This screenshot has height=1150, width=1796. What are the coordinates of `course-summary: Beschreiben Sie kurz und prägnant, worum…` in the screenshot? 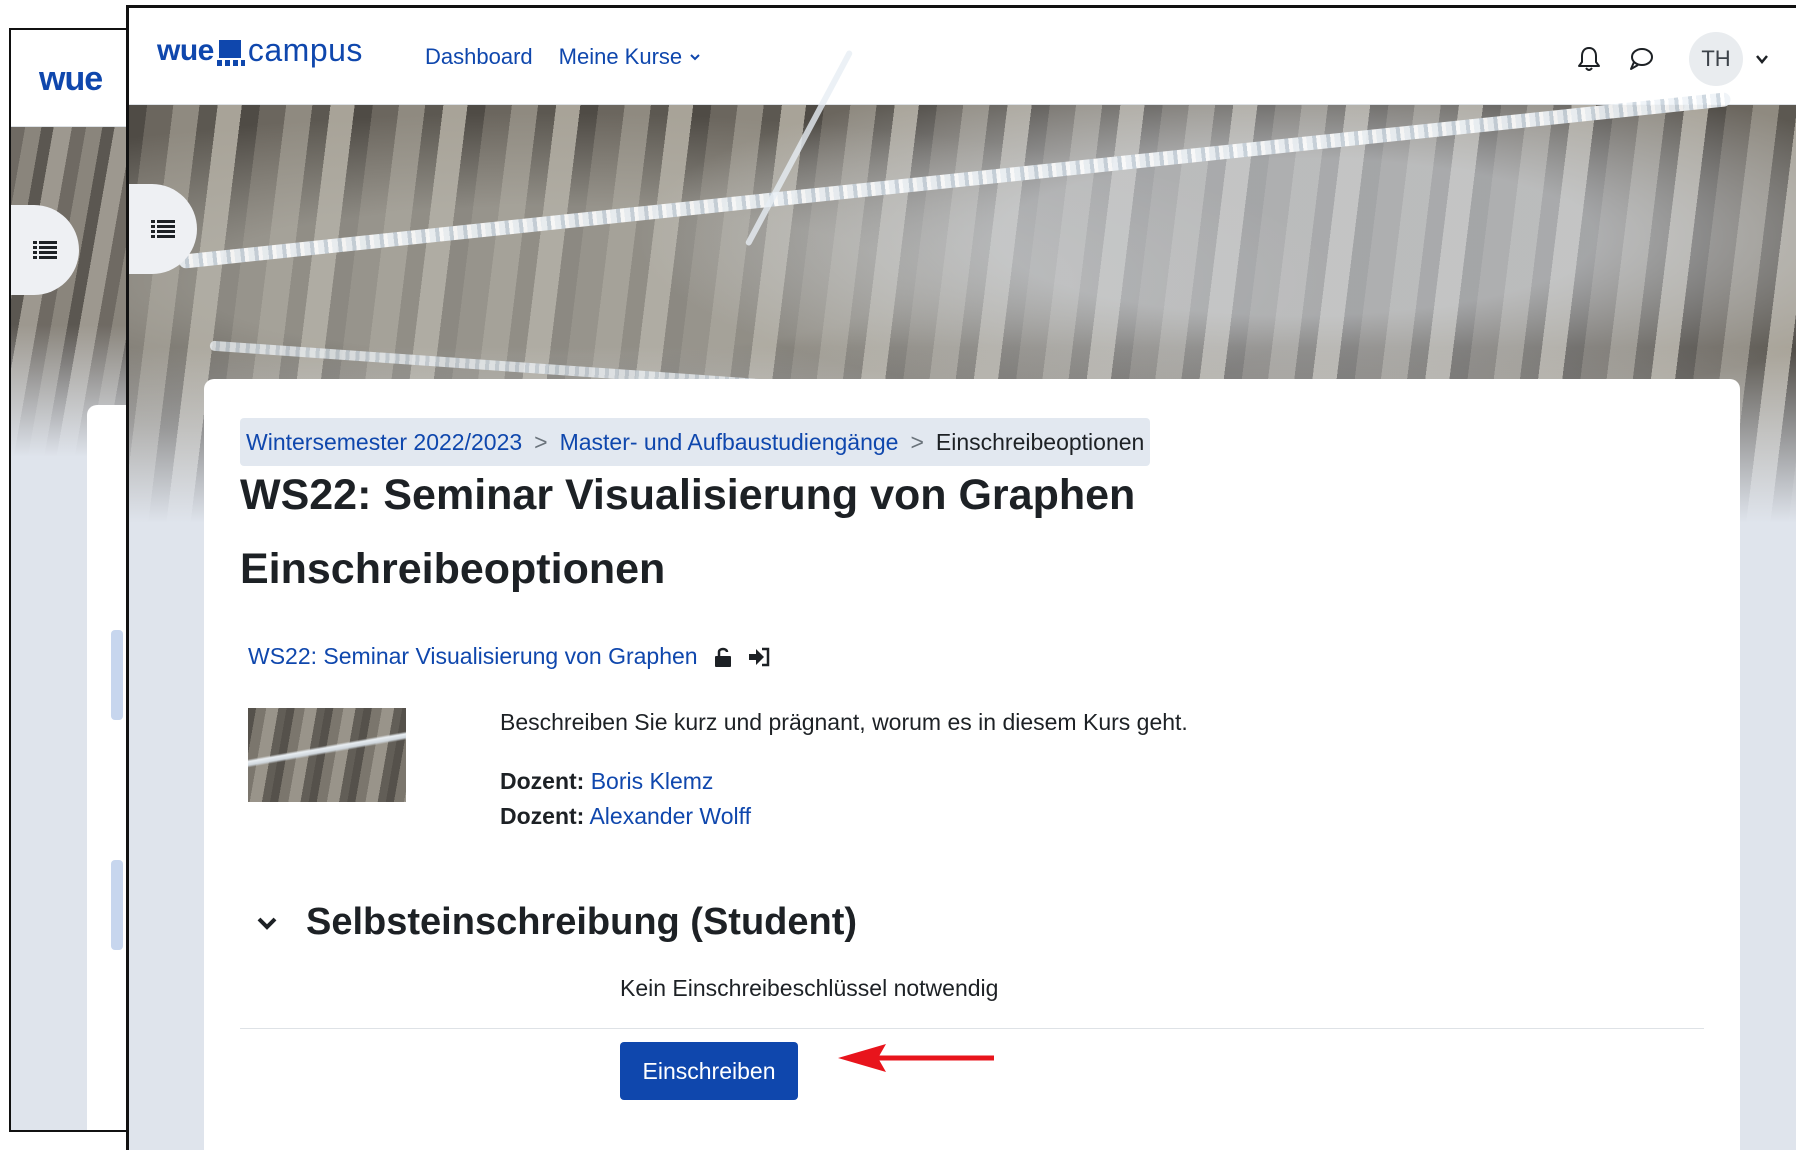 It's located at (844, 722).